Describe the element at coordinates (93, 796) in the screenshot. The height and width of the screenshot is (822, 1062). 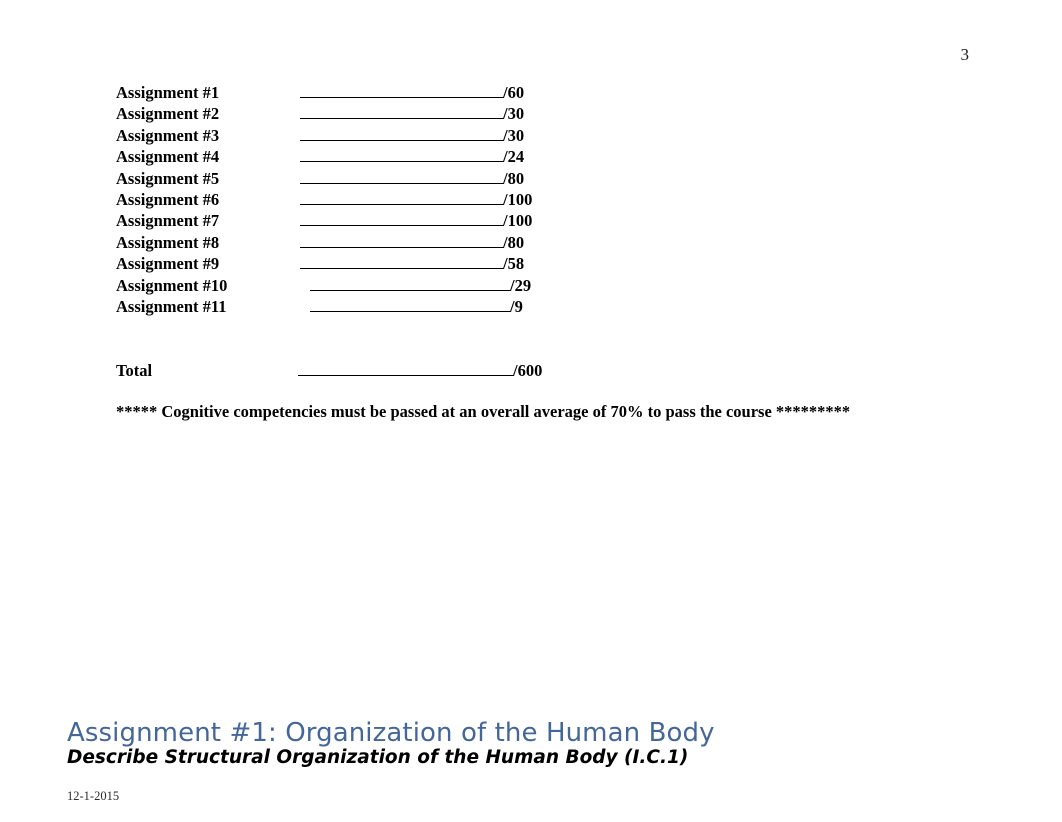
I see `footer-date: 12-1-2015` at that location.